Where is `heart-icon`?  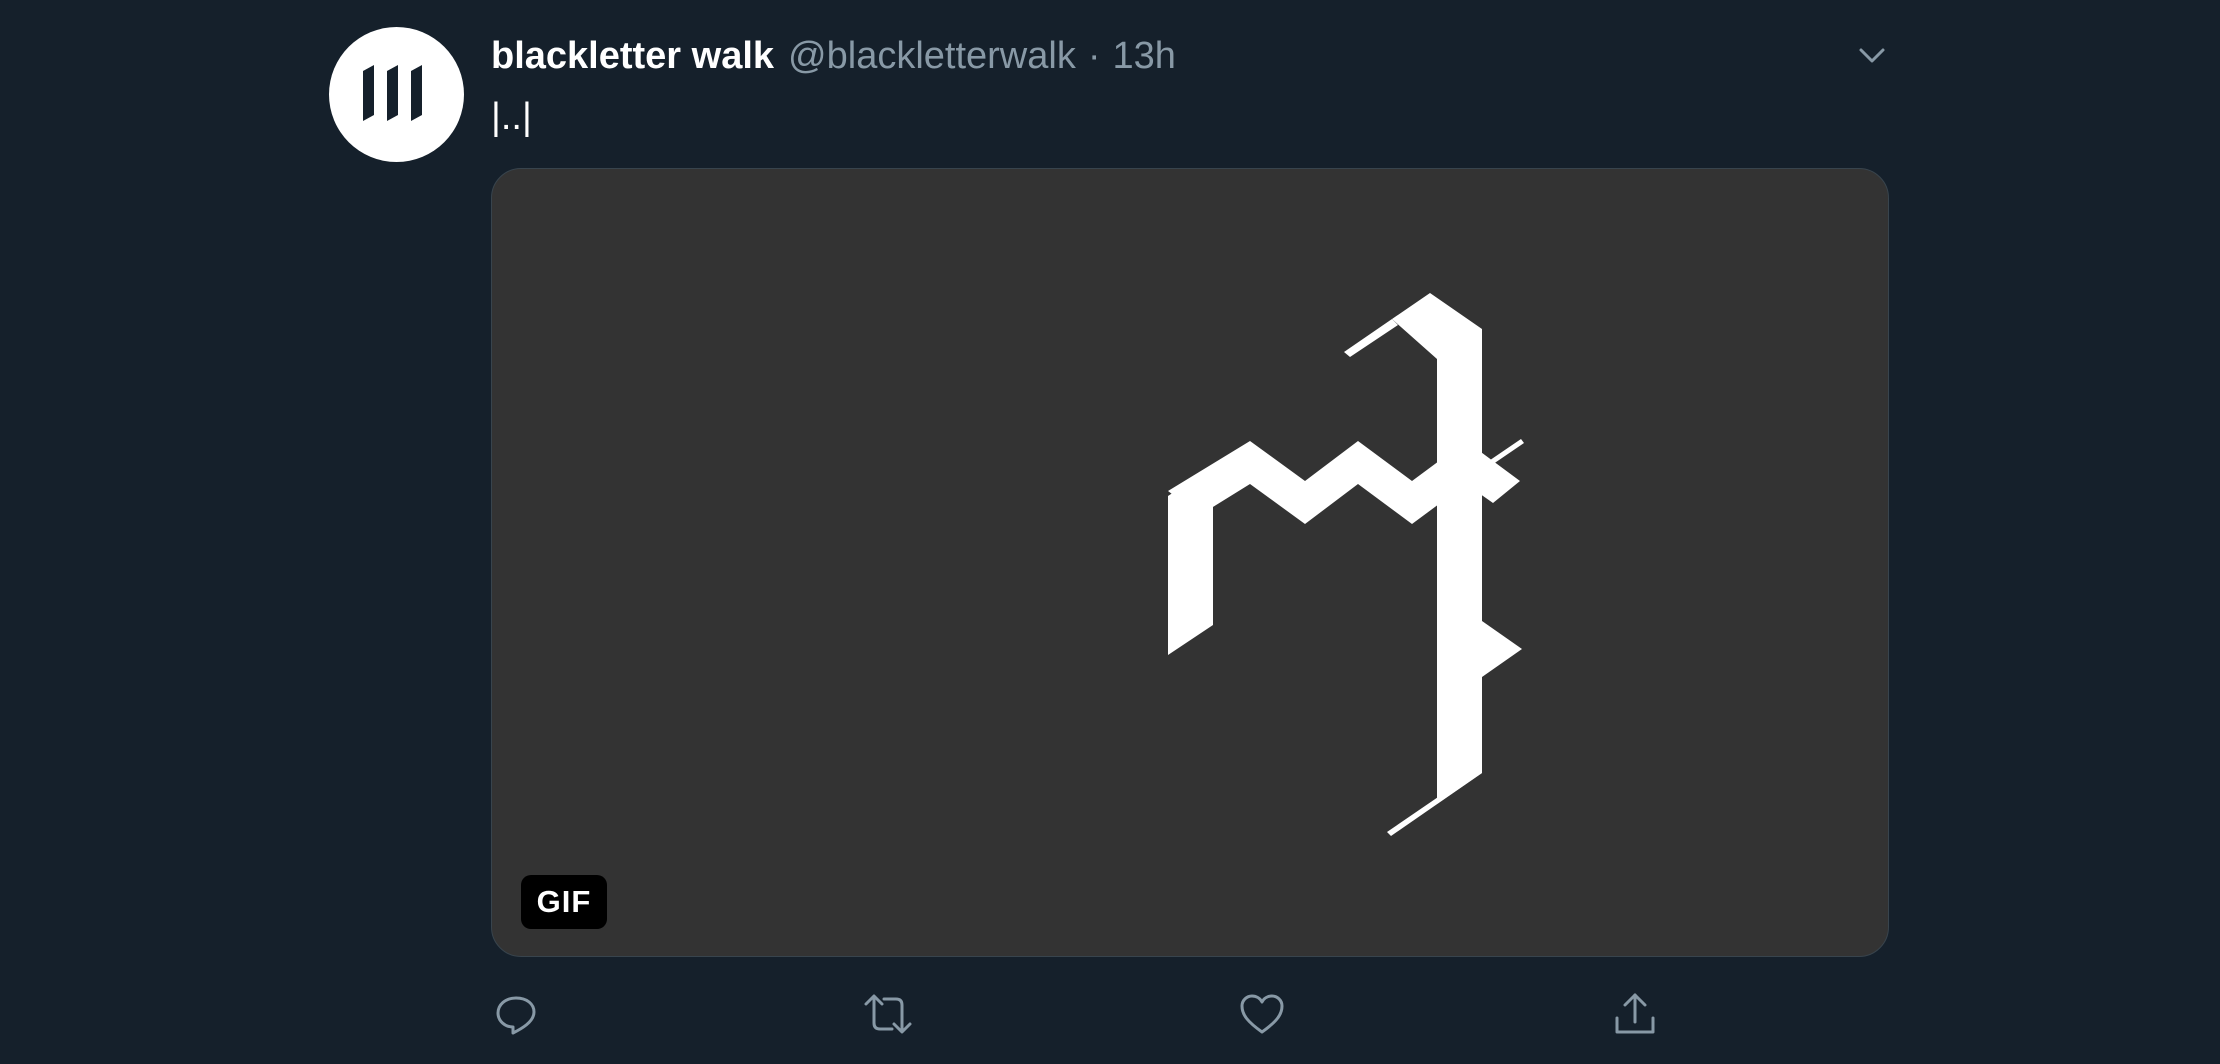
heart-icon is located at coordinates (1262, 1014).